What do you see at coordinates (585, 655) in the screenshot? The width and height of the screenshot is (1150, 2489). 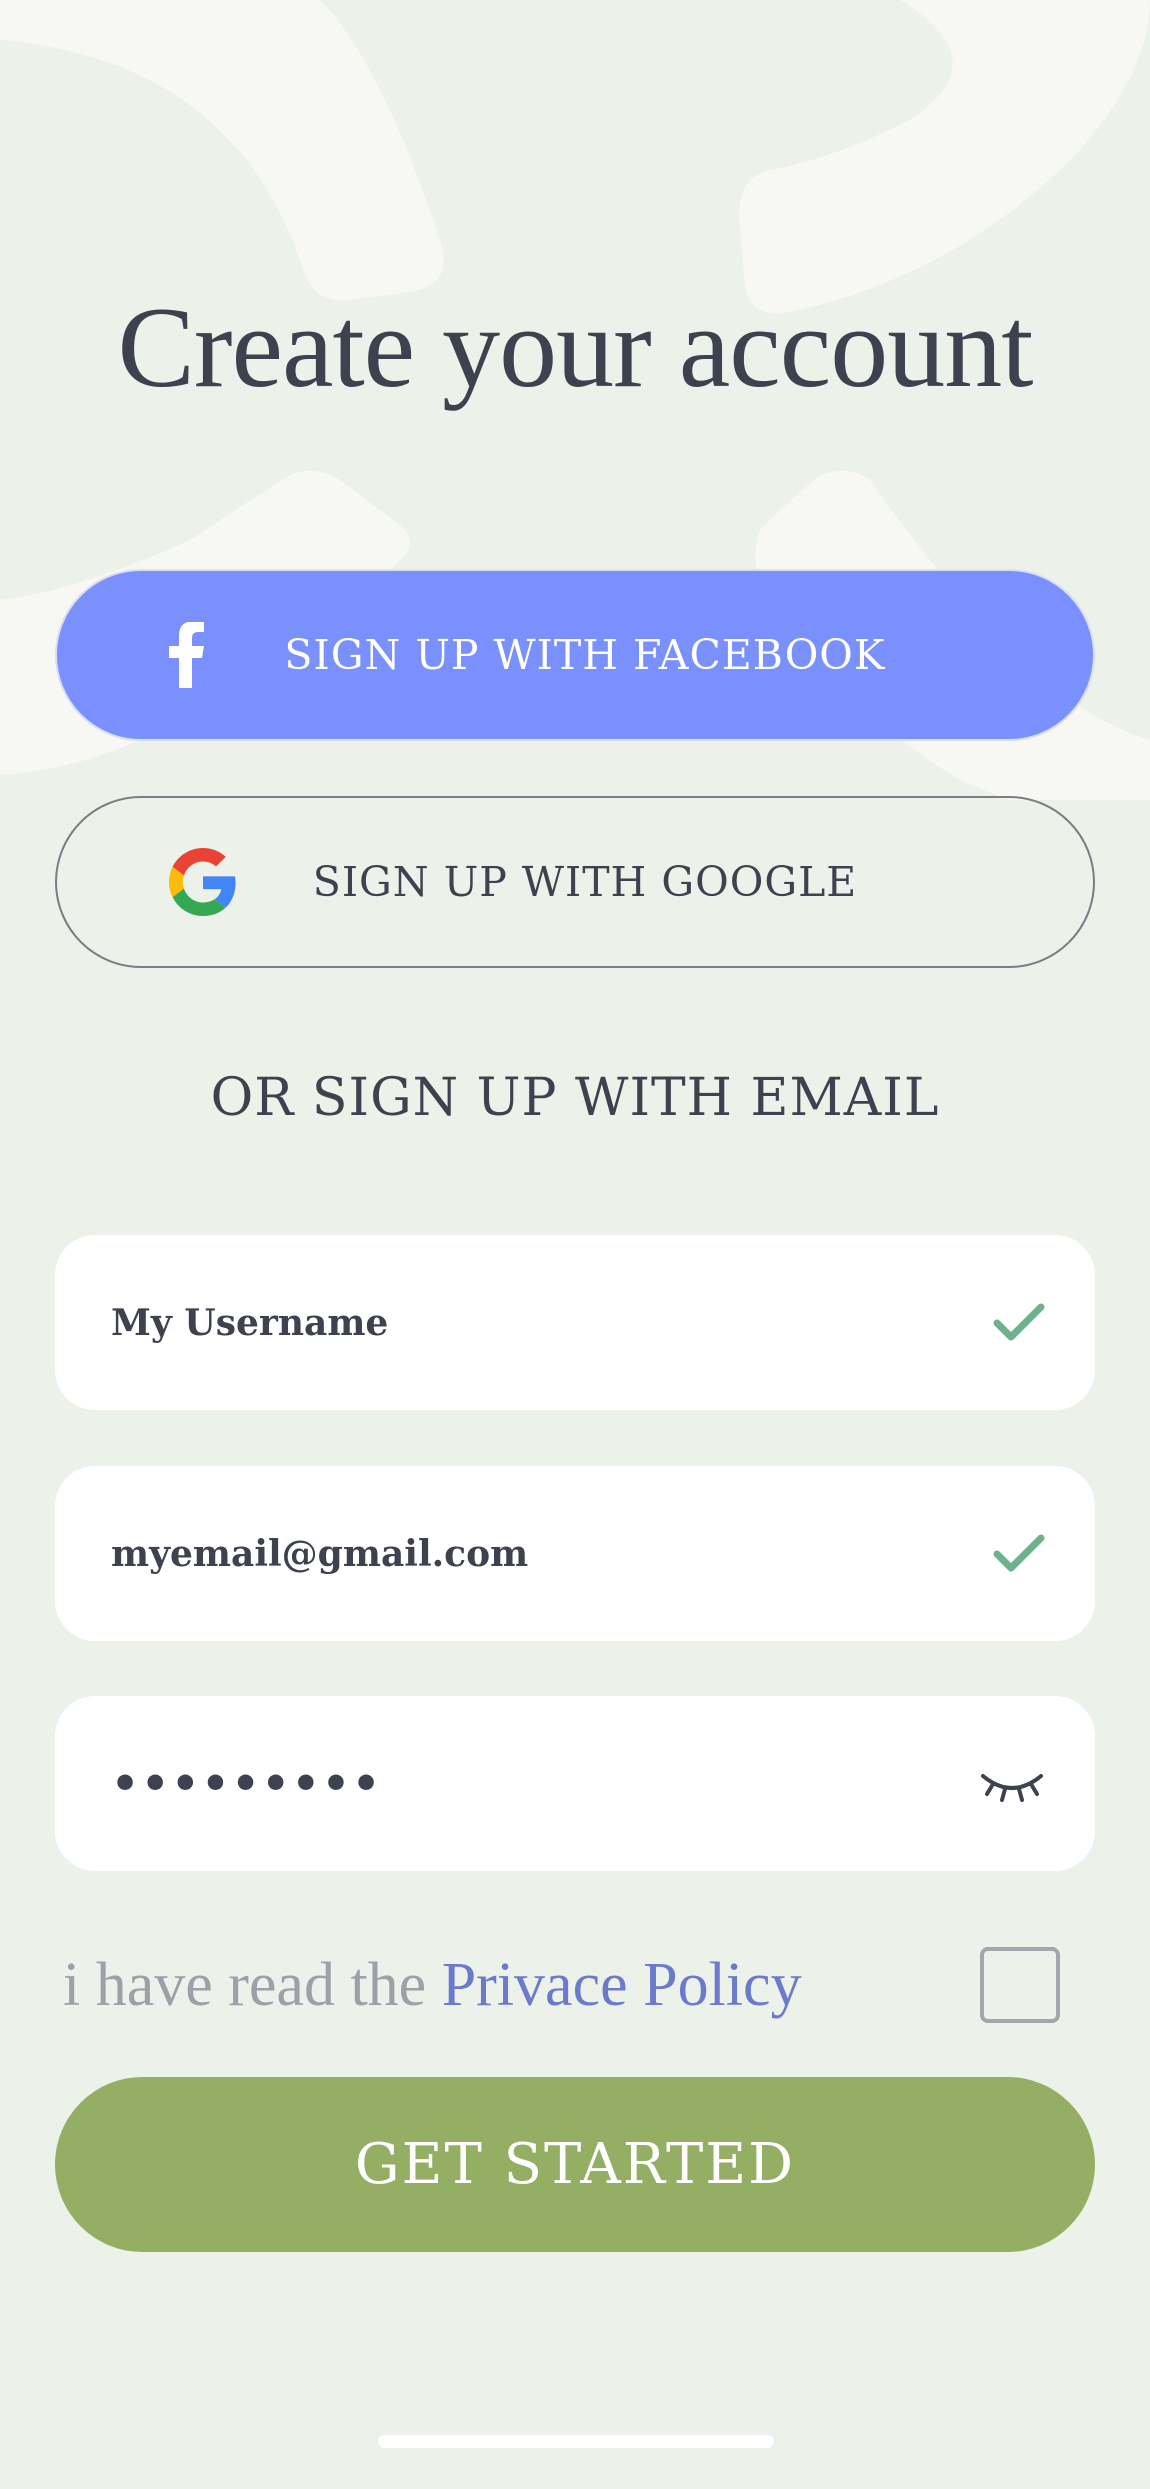 I see `facebook-signup-label: SIGN UP WITH FACEBOOK` at bounding box center [585, 655].